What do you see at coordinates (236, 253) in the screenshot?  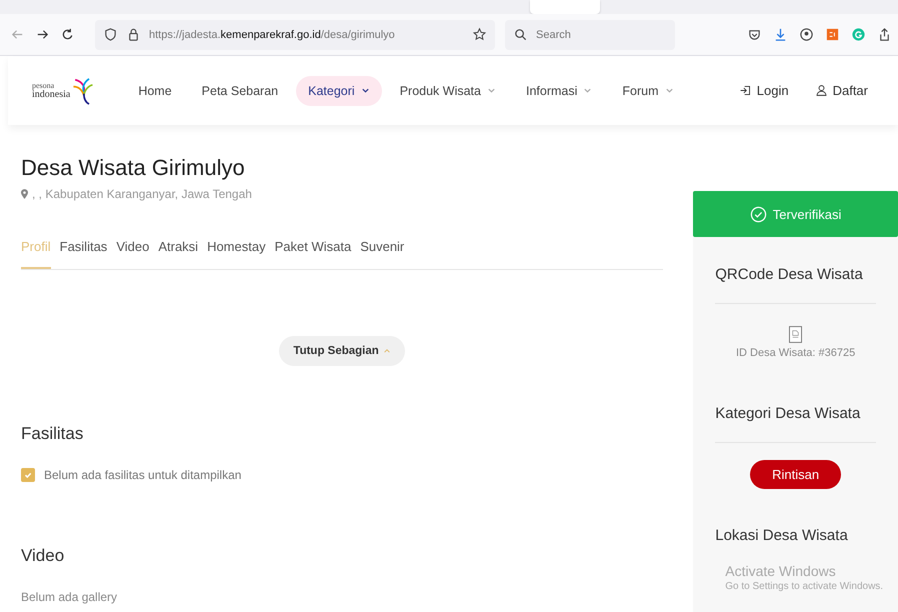 I see `tab: Homestay` at bounding box center [236, 253].